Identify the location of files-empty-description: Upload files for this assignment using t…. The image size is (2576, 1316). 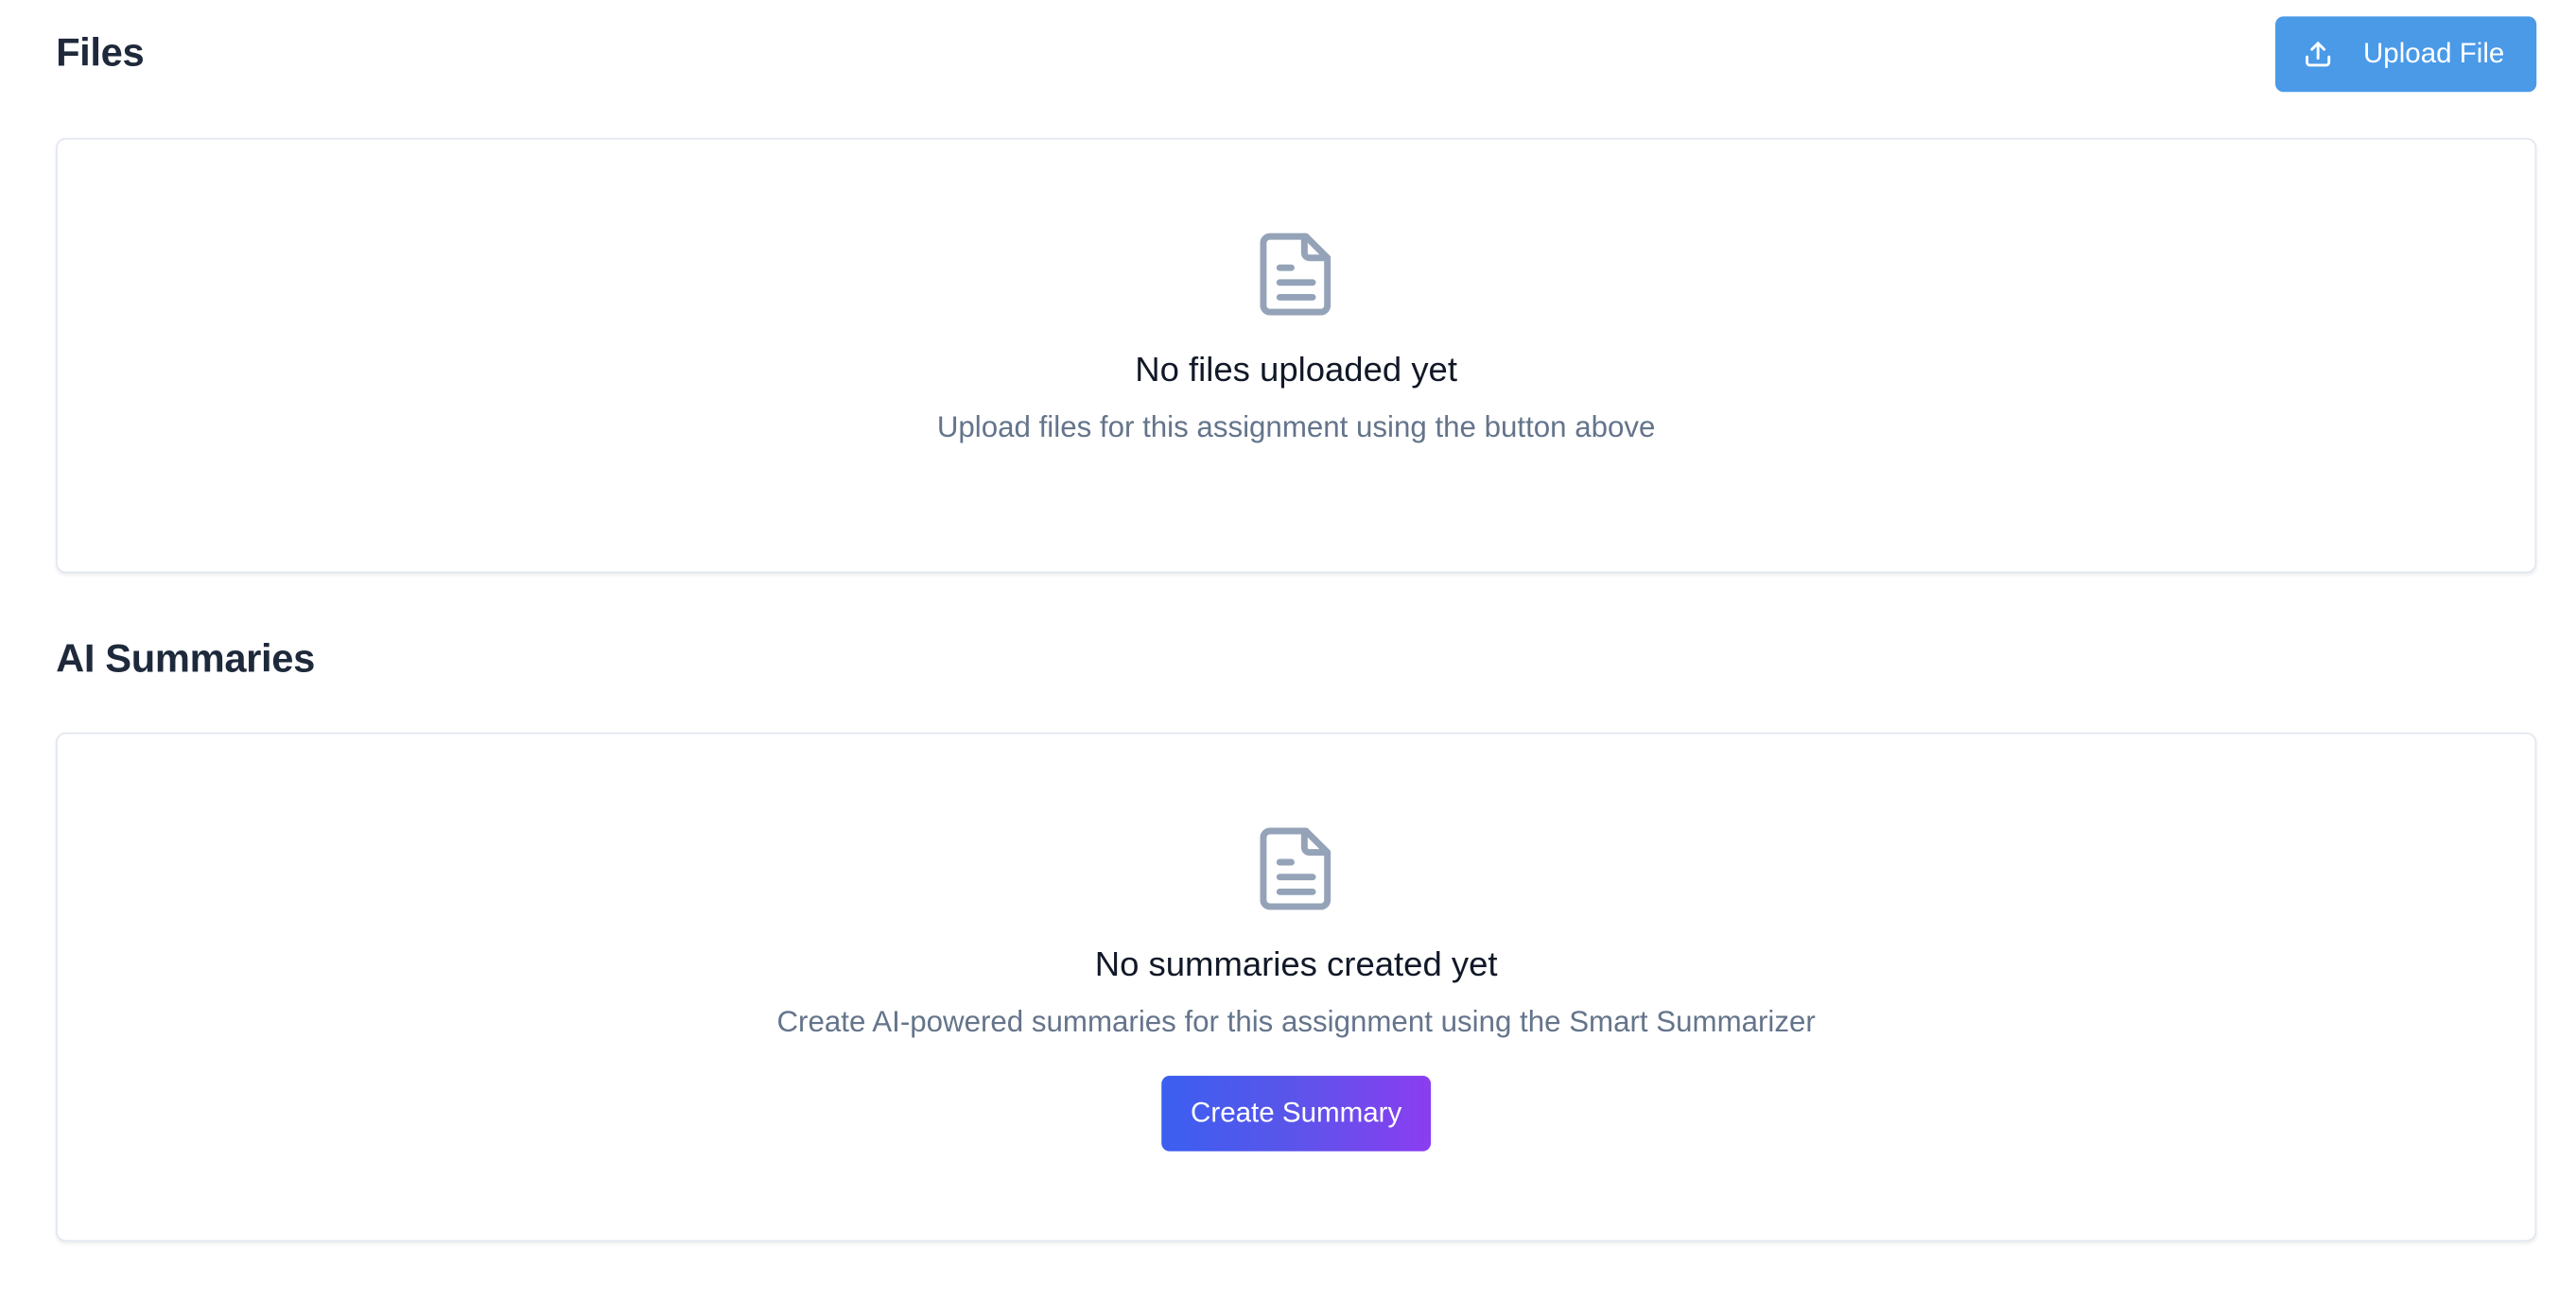
(1296, 427).